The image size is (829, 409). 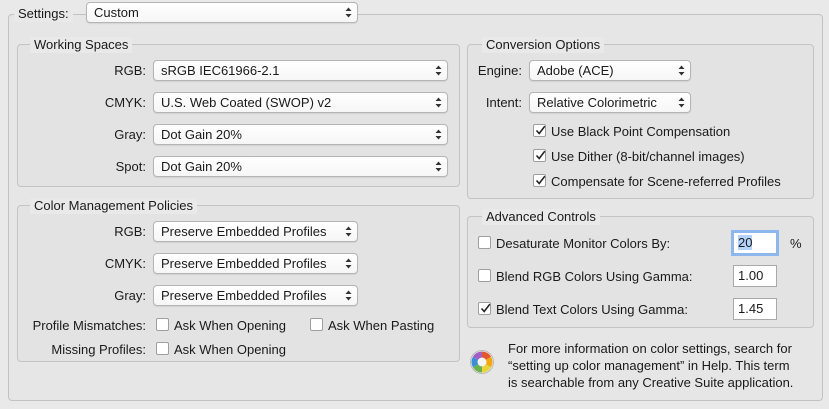 I want to click on policy-cmyk-select: Preserve Embedded Profiles, so click(x=255, y=263).